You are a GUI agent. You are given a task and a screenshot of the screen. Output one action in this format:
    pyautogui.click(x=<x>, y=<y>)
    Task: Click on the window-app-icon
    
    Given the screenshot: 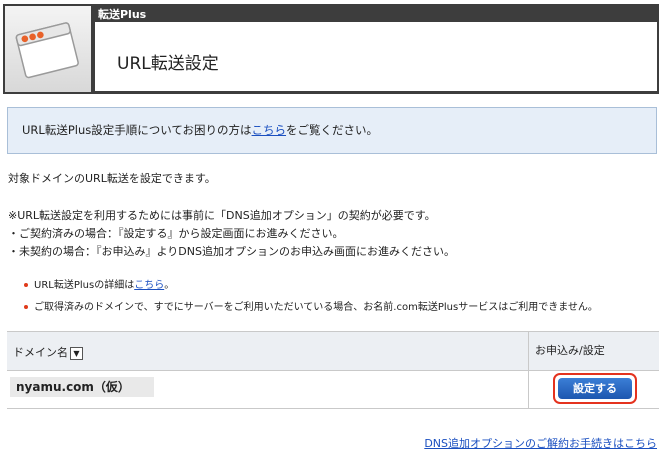 What is the action you would take?
    pyautogui.click(x=48, y=49)
    